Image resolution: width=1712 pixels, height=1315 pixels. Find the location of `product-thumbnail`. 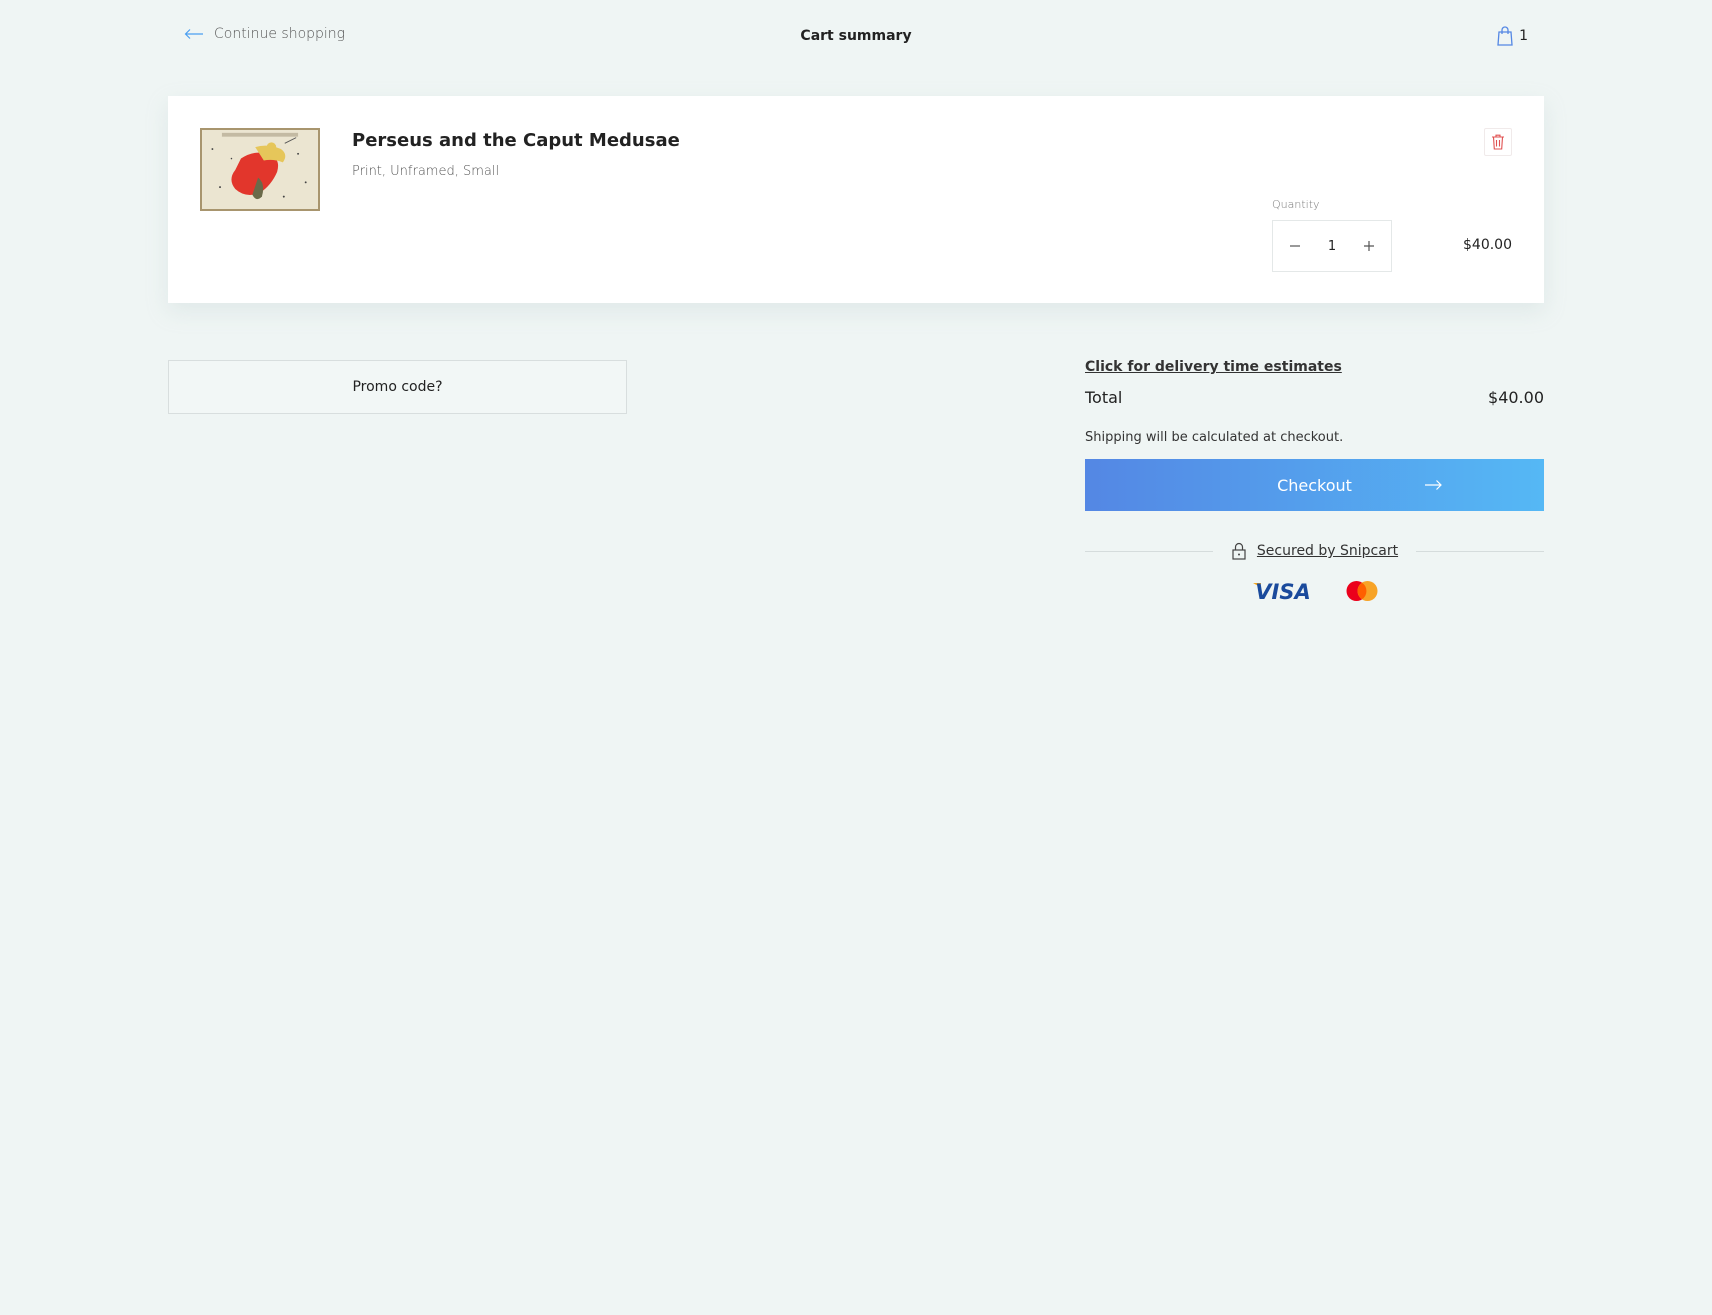

product-thumbnail is located at coordinates (260, 169).